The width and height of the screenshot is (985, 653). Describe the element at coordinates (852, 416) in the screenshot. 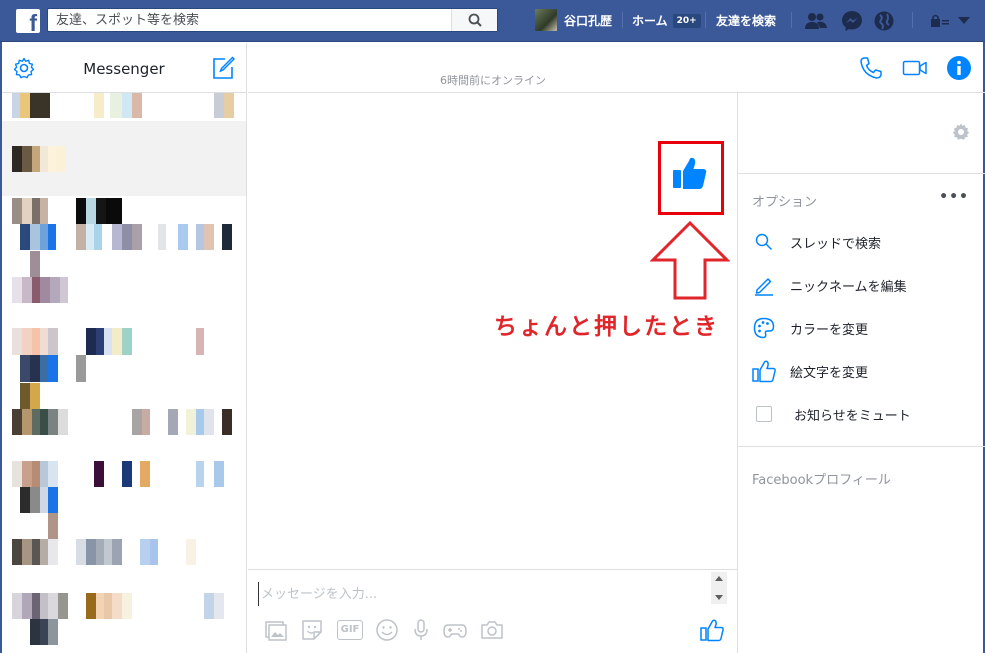

I see `option-label: お知らせをミュート` at that location.